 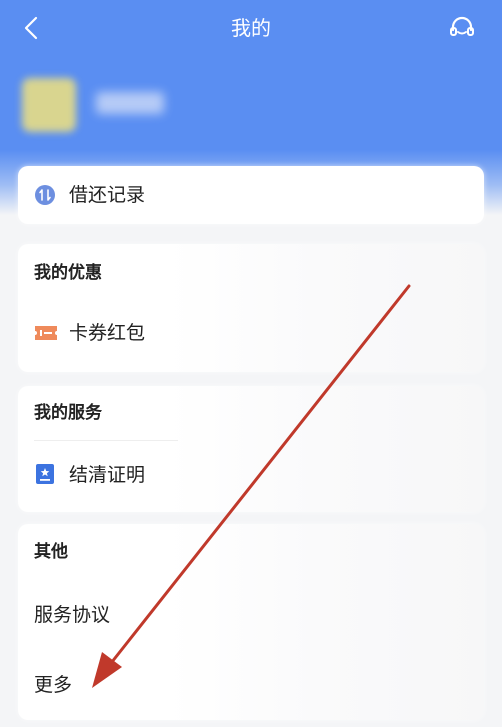 What do you see at coordinates (49, 105) in the screenshot?
I see `avatar` at bounding box center [49, 105].